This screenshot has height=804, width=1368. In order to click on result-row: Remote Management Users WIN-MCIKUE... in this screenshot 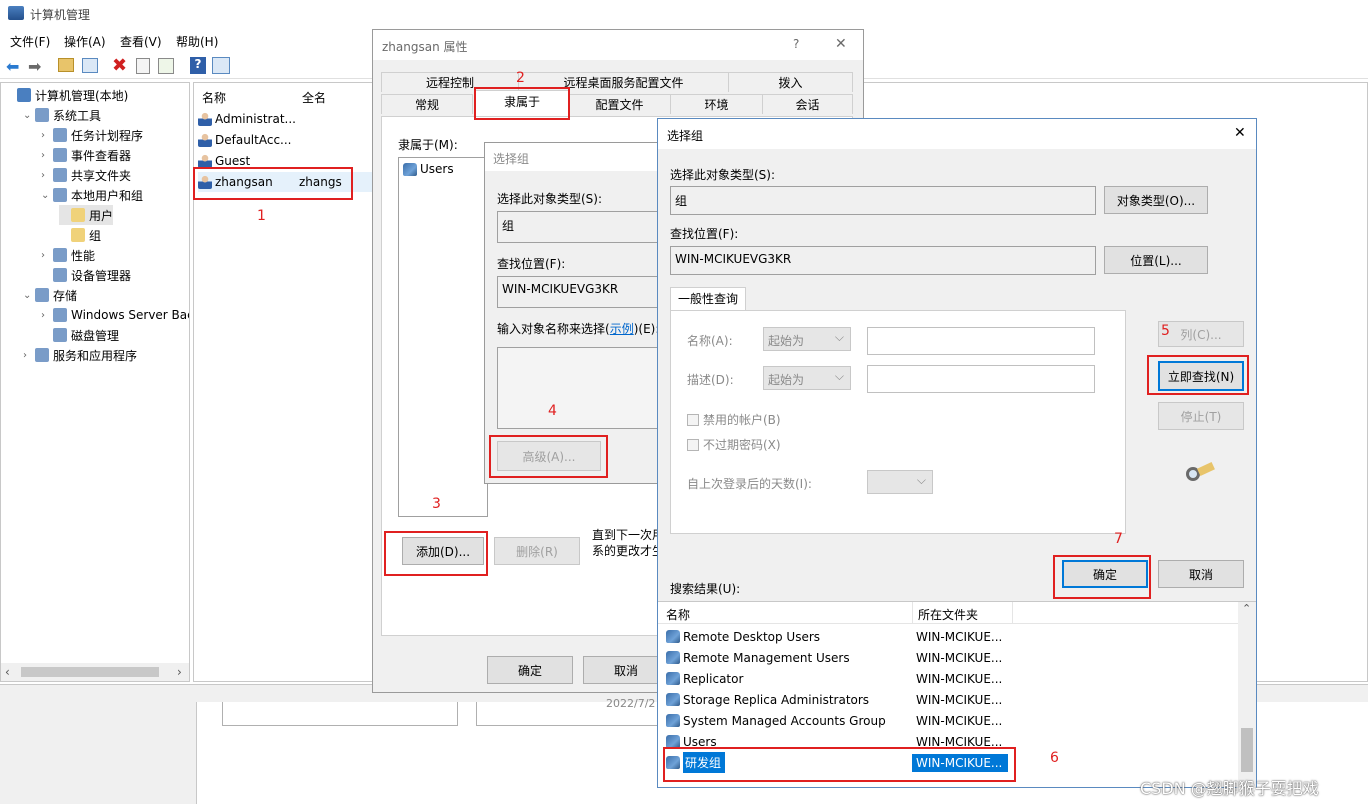, I will do `click(950, 657)`.